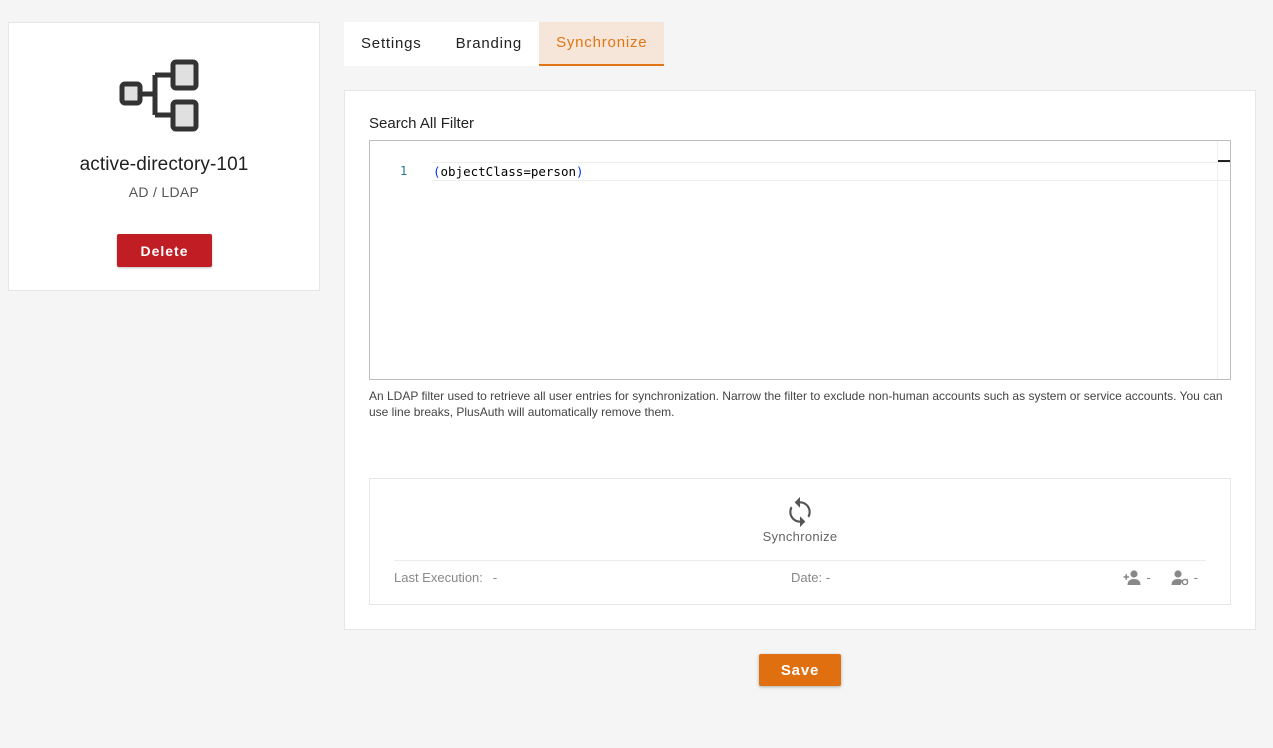  I want to click on delete-button: Delete, so click(164, 250).